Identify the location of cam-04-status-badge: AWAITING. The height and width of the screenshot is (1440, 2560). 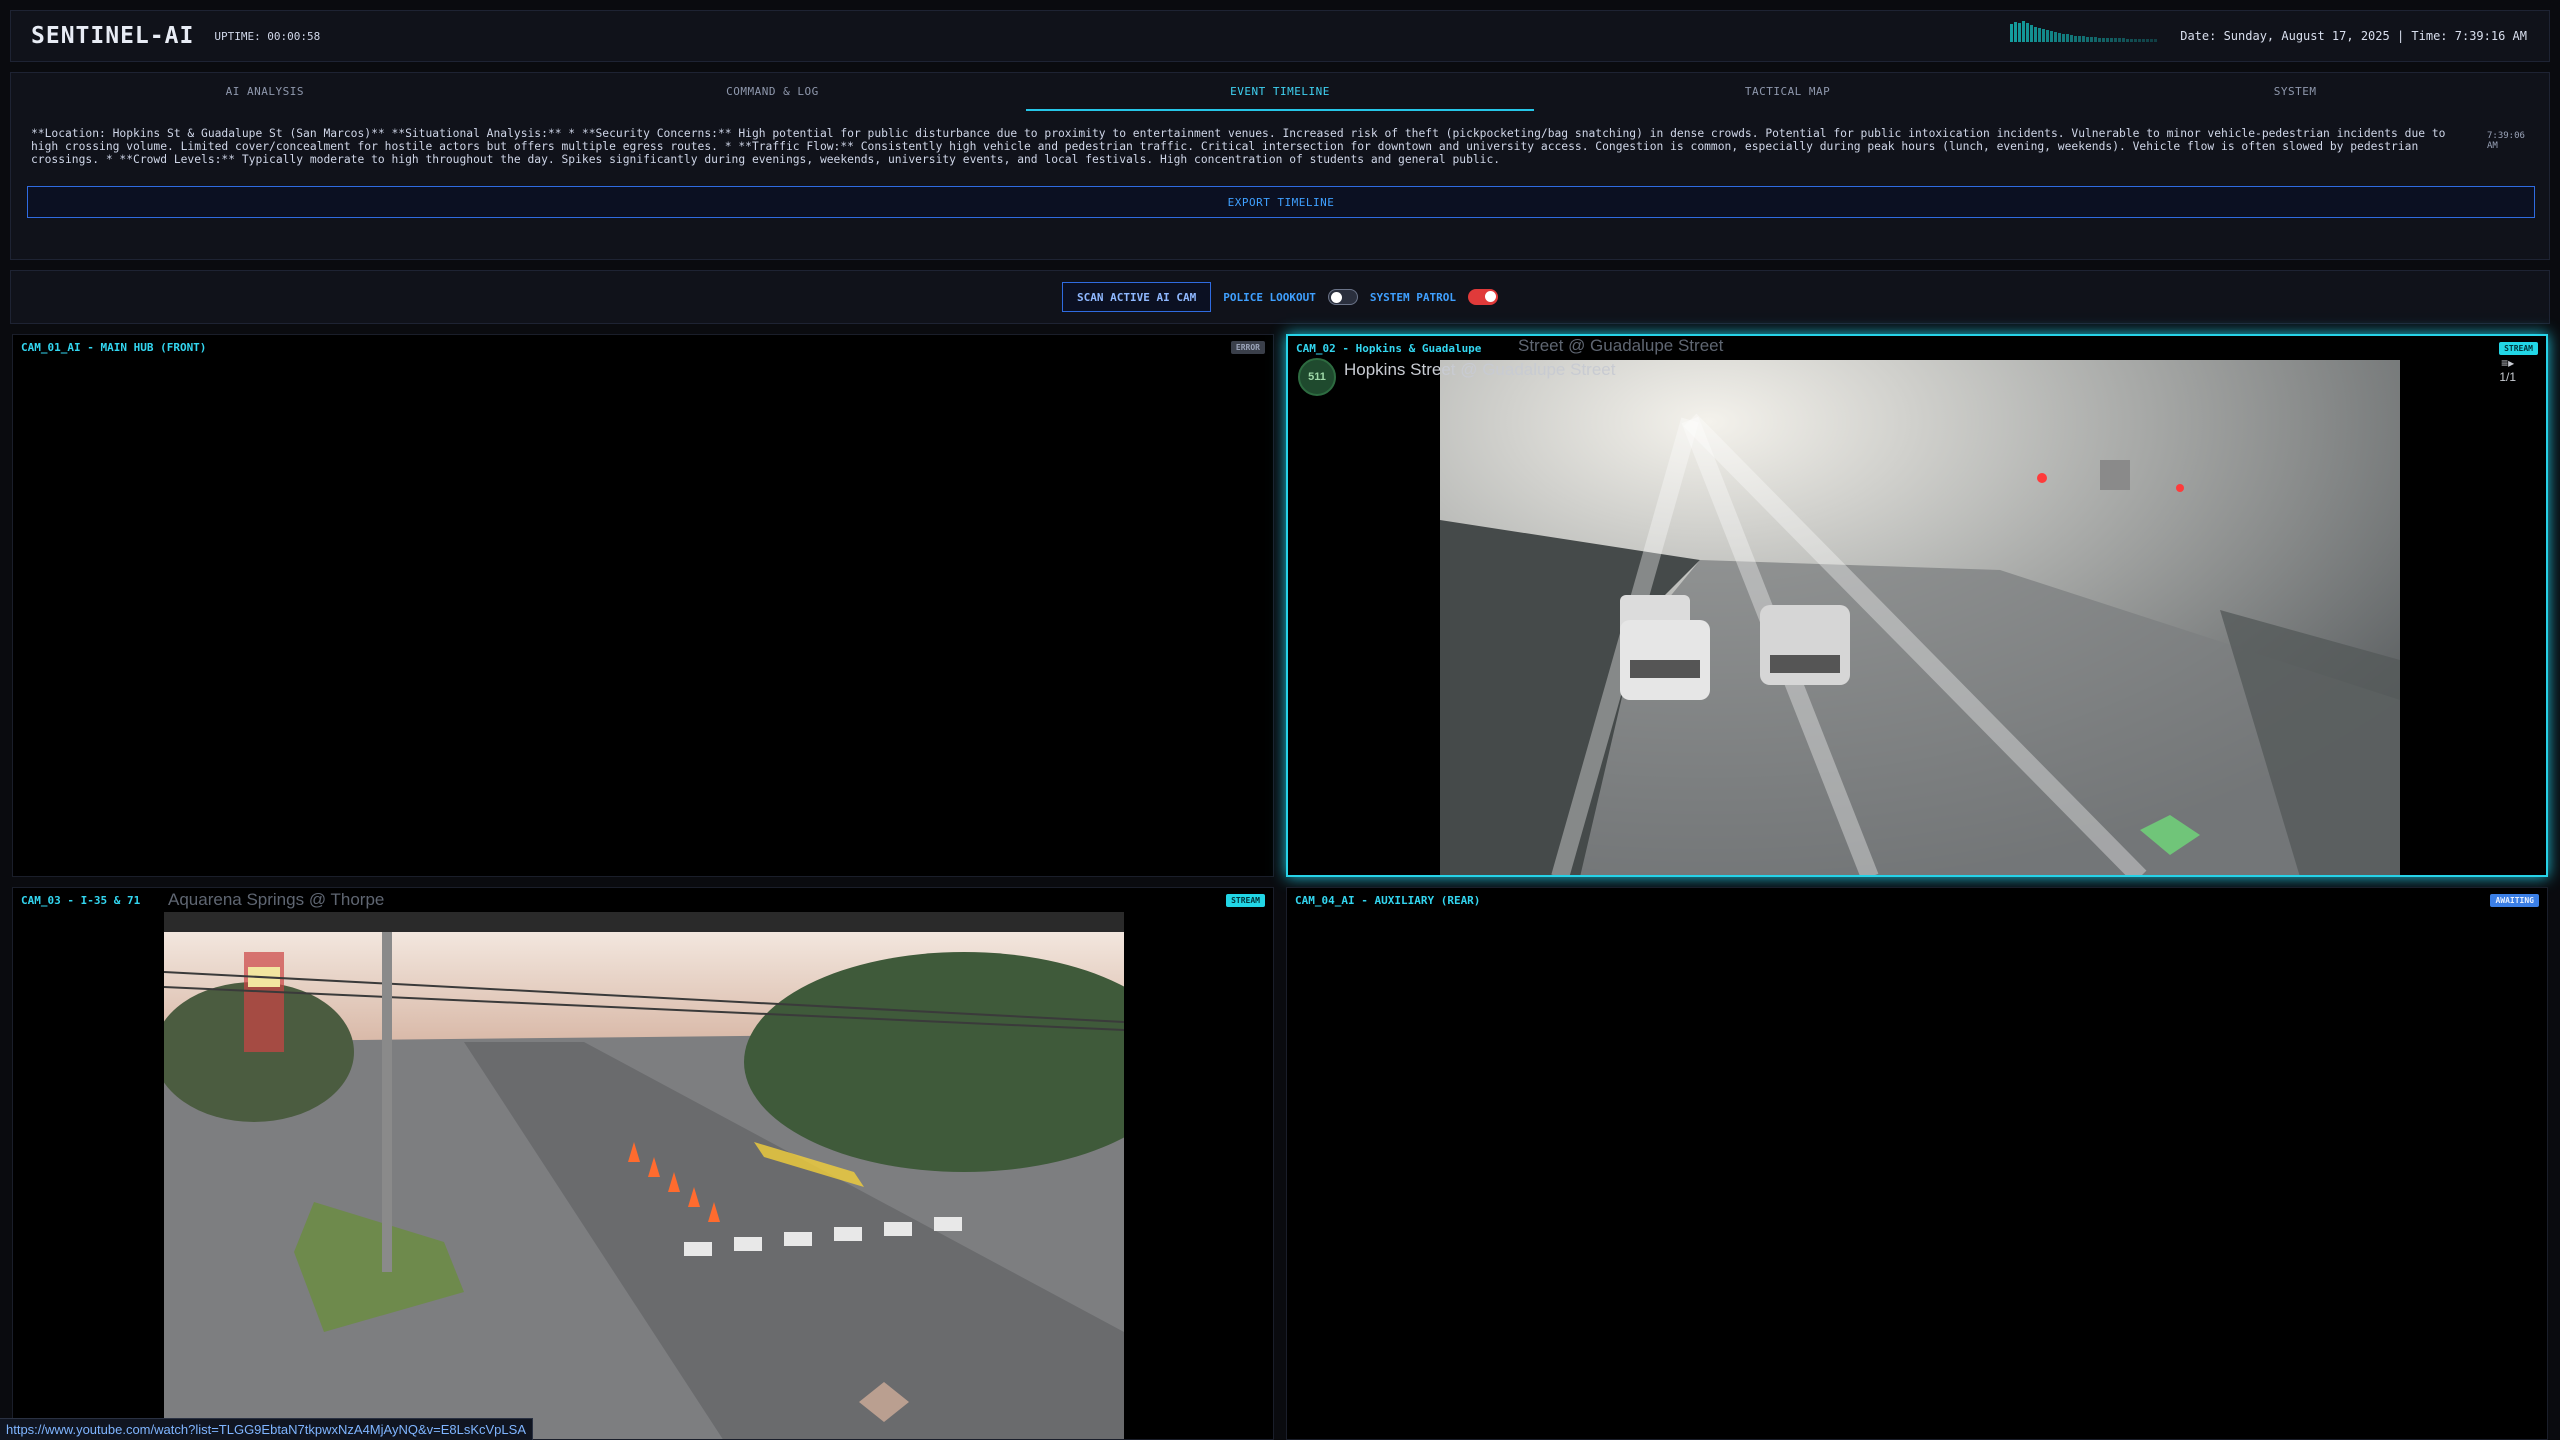
(2514, 900).